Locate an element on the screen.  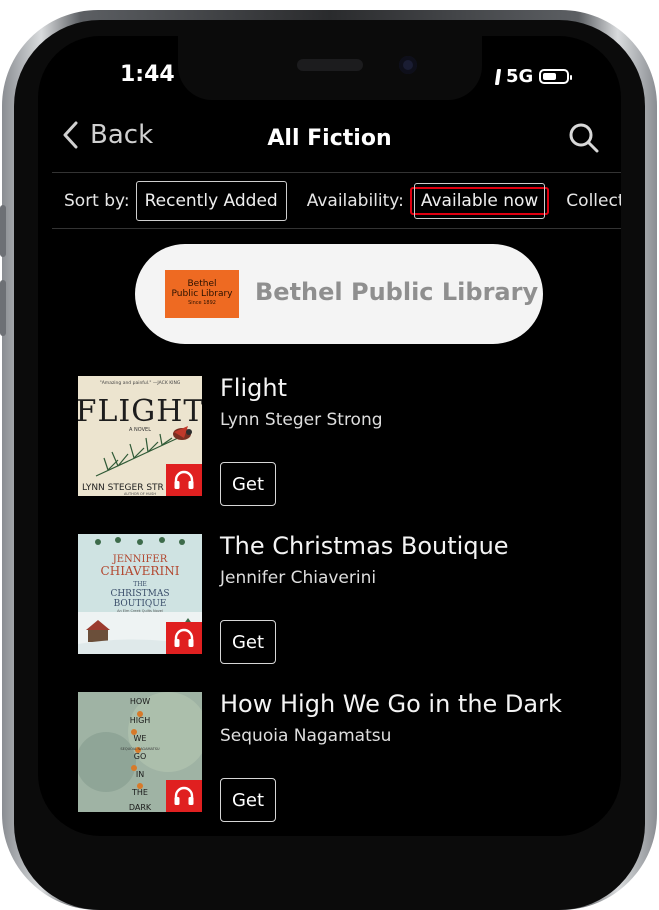
status-indicators: 5G is located at coordinates (533, 76).